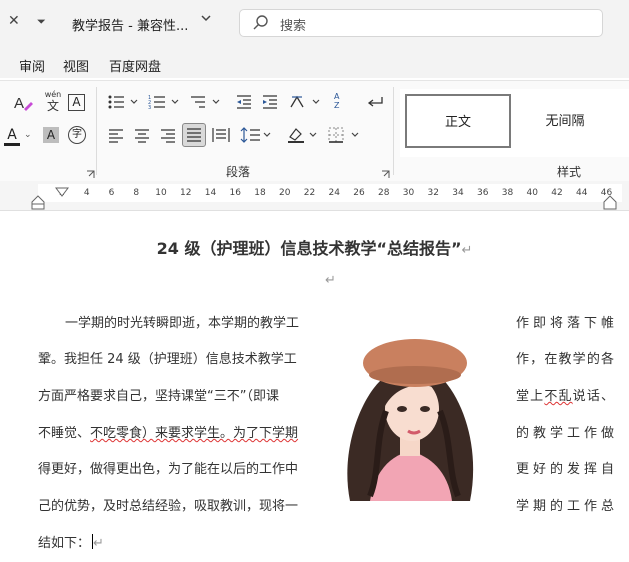 This screenshot has width=629, height=562. I want to click on svg-text: A, so click(19, 103).